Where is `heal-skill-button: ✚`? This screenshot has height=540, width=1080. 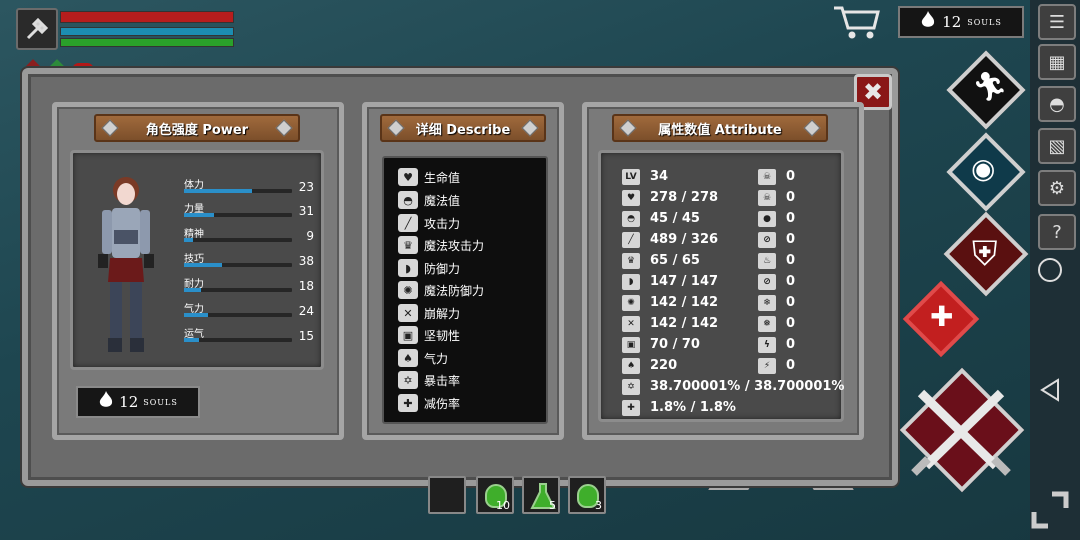
heal-skill-button: ✚ is located at coordinates (941, 319).